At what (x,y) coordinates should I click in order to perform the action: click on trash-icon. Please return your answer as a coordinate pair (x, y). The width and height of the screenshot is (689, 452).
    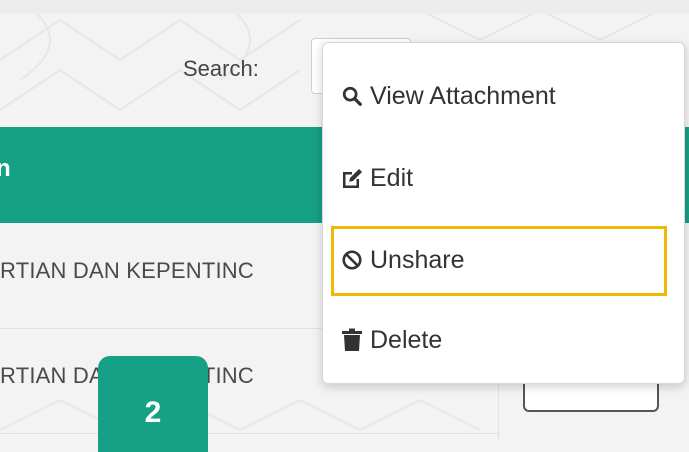
    Looking at the image, I should click on (352, 340).